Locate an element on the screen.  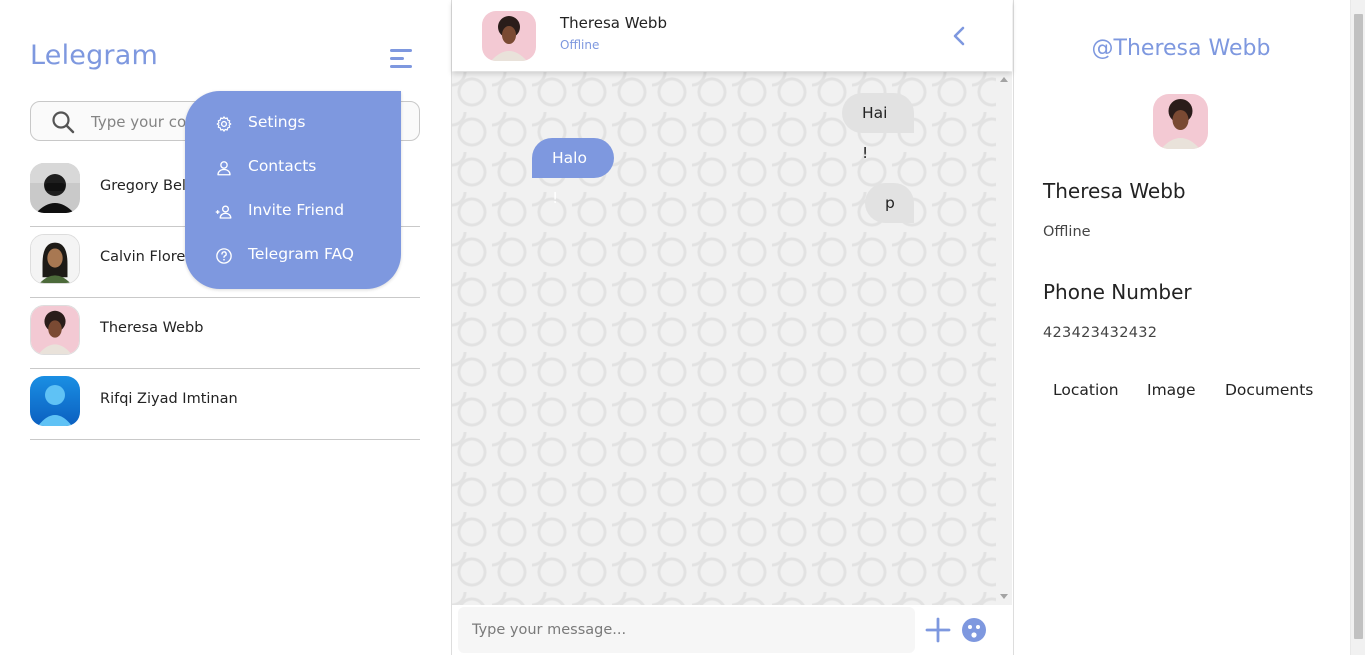
emoji-icon is located at coordinates (974, 630).